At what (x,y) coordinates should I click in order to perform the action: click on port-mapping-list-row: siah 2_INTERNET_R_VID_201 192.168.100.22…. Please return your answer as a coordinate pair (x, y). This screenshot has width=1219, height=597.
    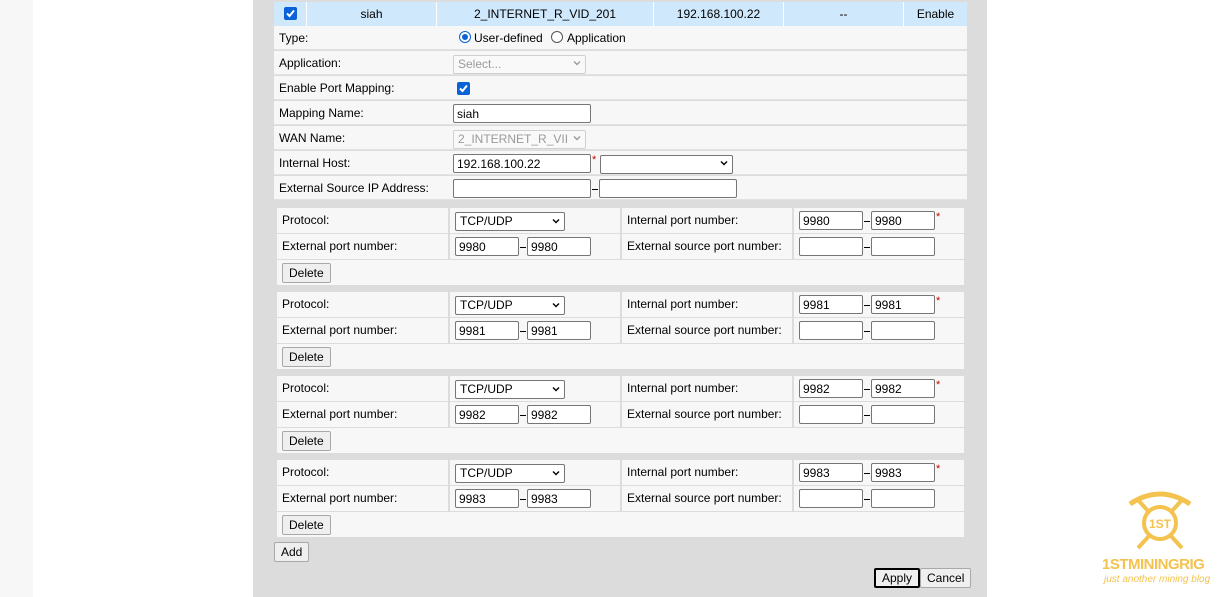
    Looking at the image, I should click on (620, 14).